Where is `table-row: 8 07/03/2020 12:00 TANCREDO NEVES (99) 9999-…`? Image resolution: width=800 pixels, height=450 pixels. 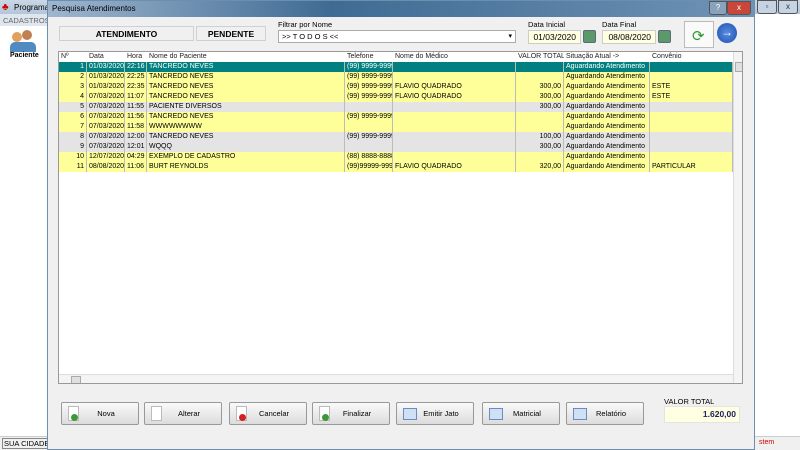
table-row: 8 07/03/2020 12:00 TANCREDO NEVES (99) 9999-… is located at coordinates (396, 137).